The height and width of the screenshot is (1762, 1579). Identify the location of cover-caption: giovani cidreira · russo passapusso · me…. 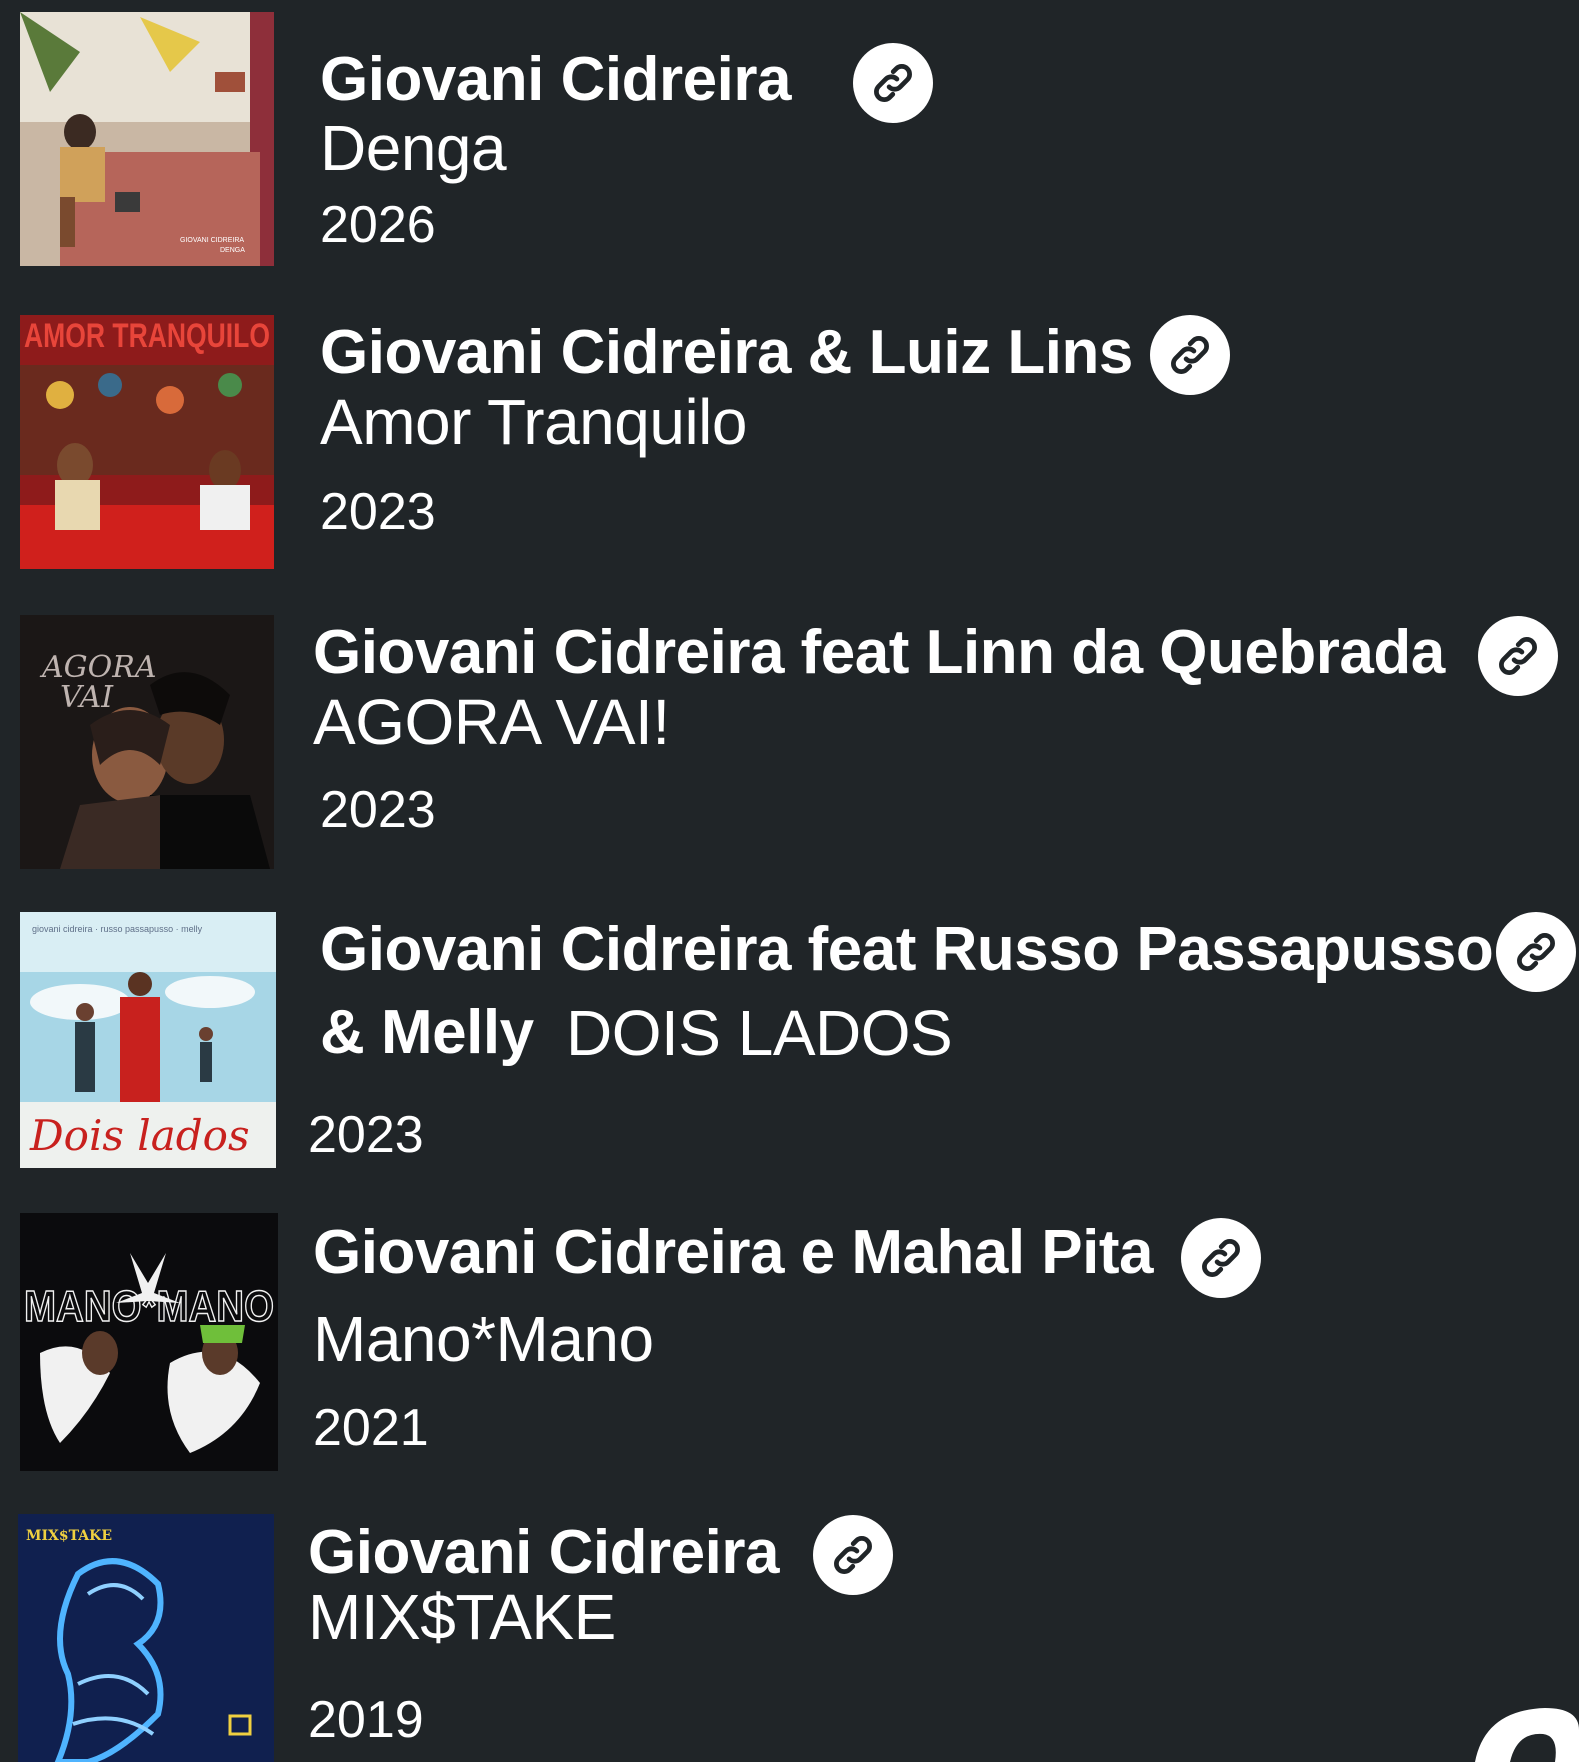
(117, 929).